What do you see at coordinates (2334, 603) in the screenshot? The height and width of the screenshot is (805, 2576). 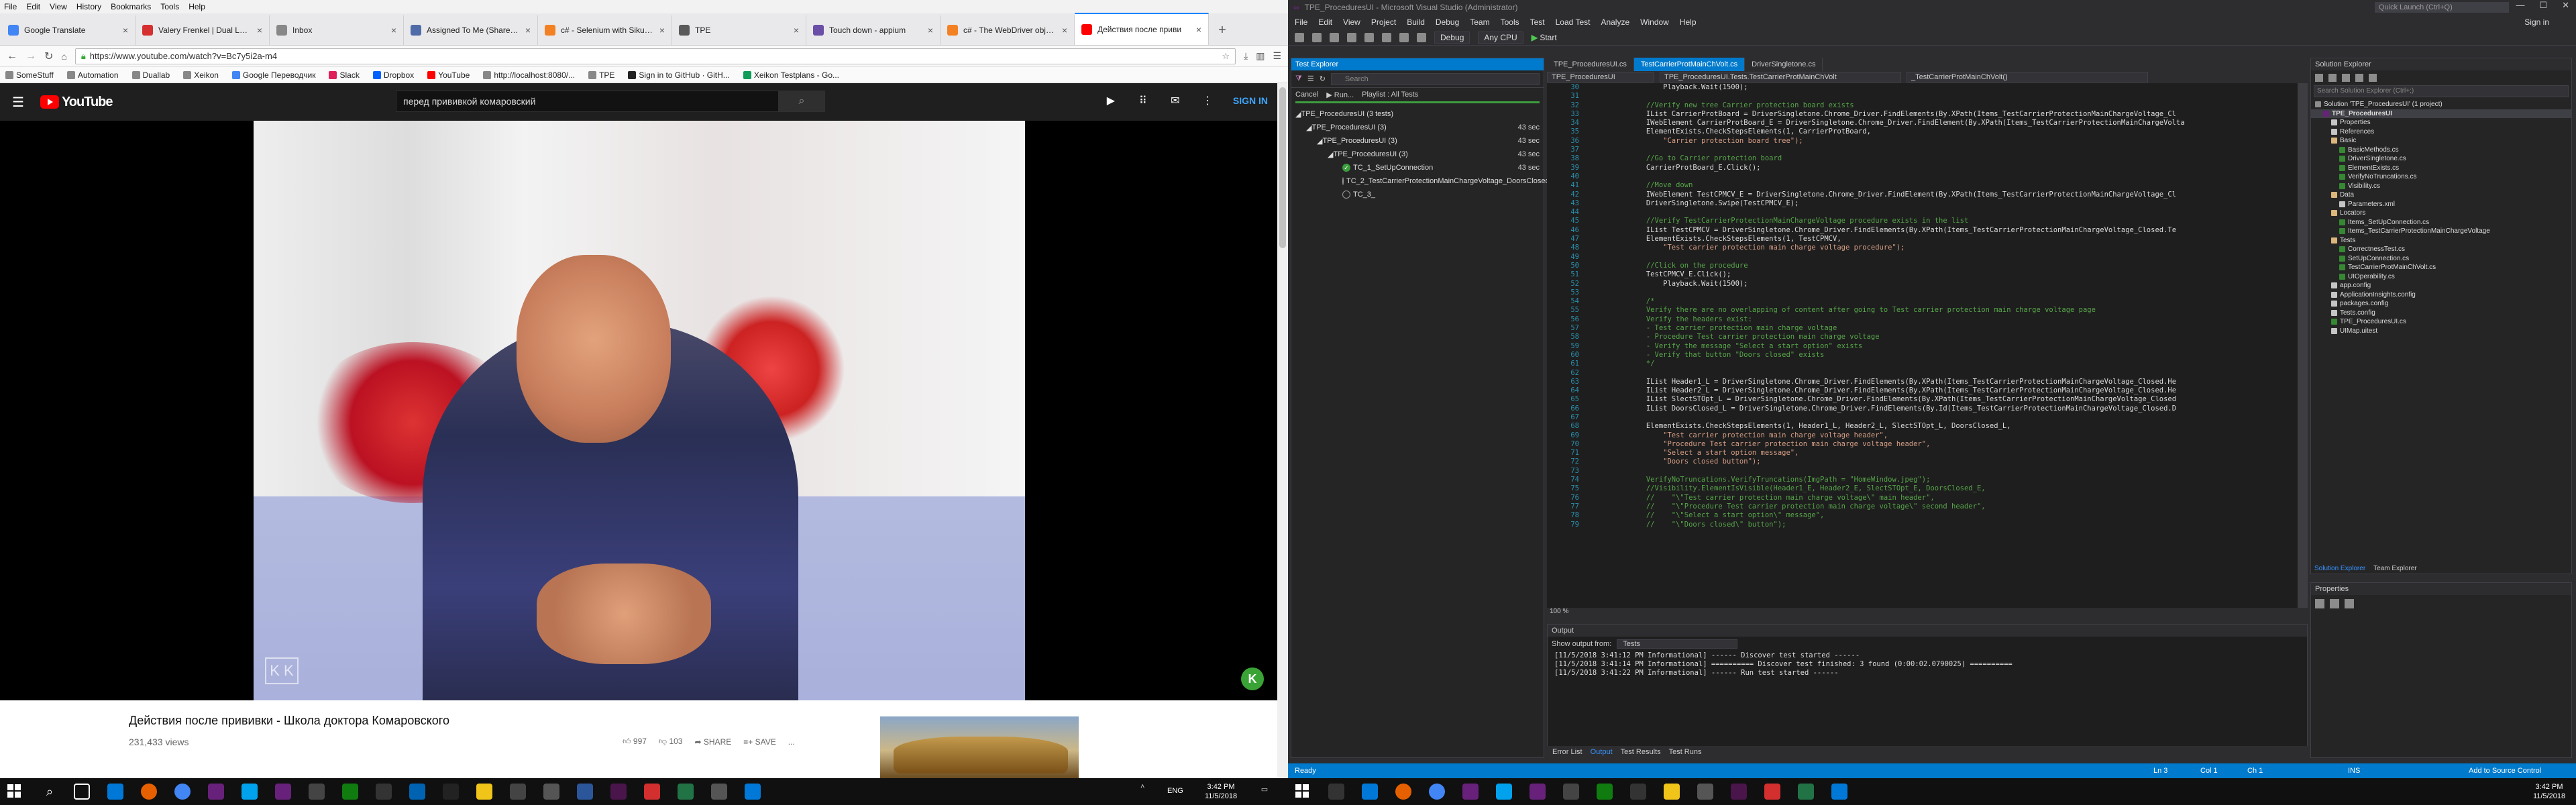 I see `alphabetical-icon` at bounding box center [2334, 603].